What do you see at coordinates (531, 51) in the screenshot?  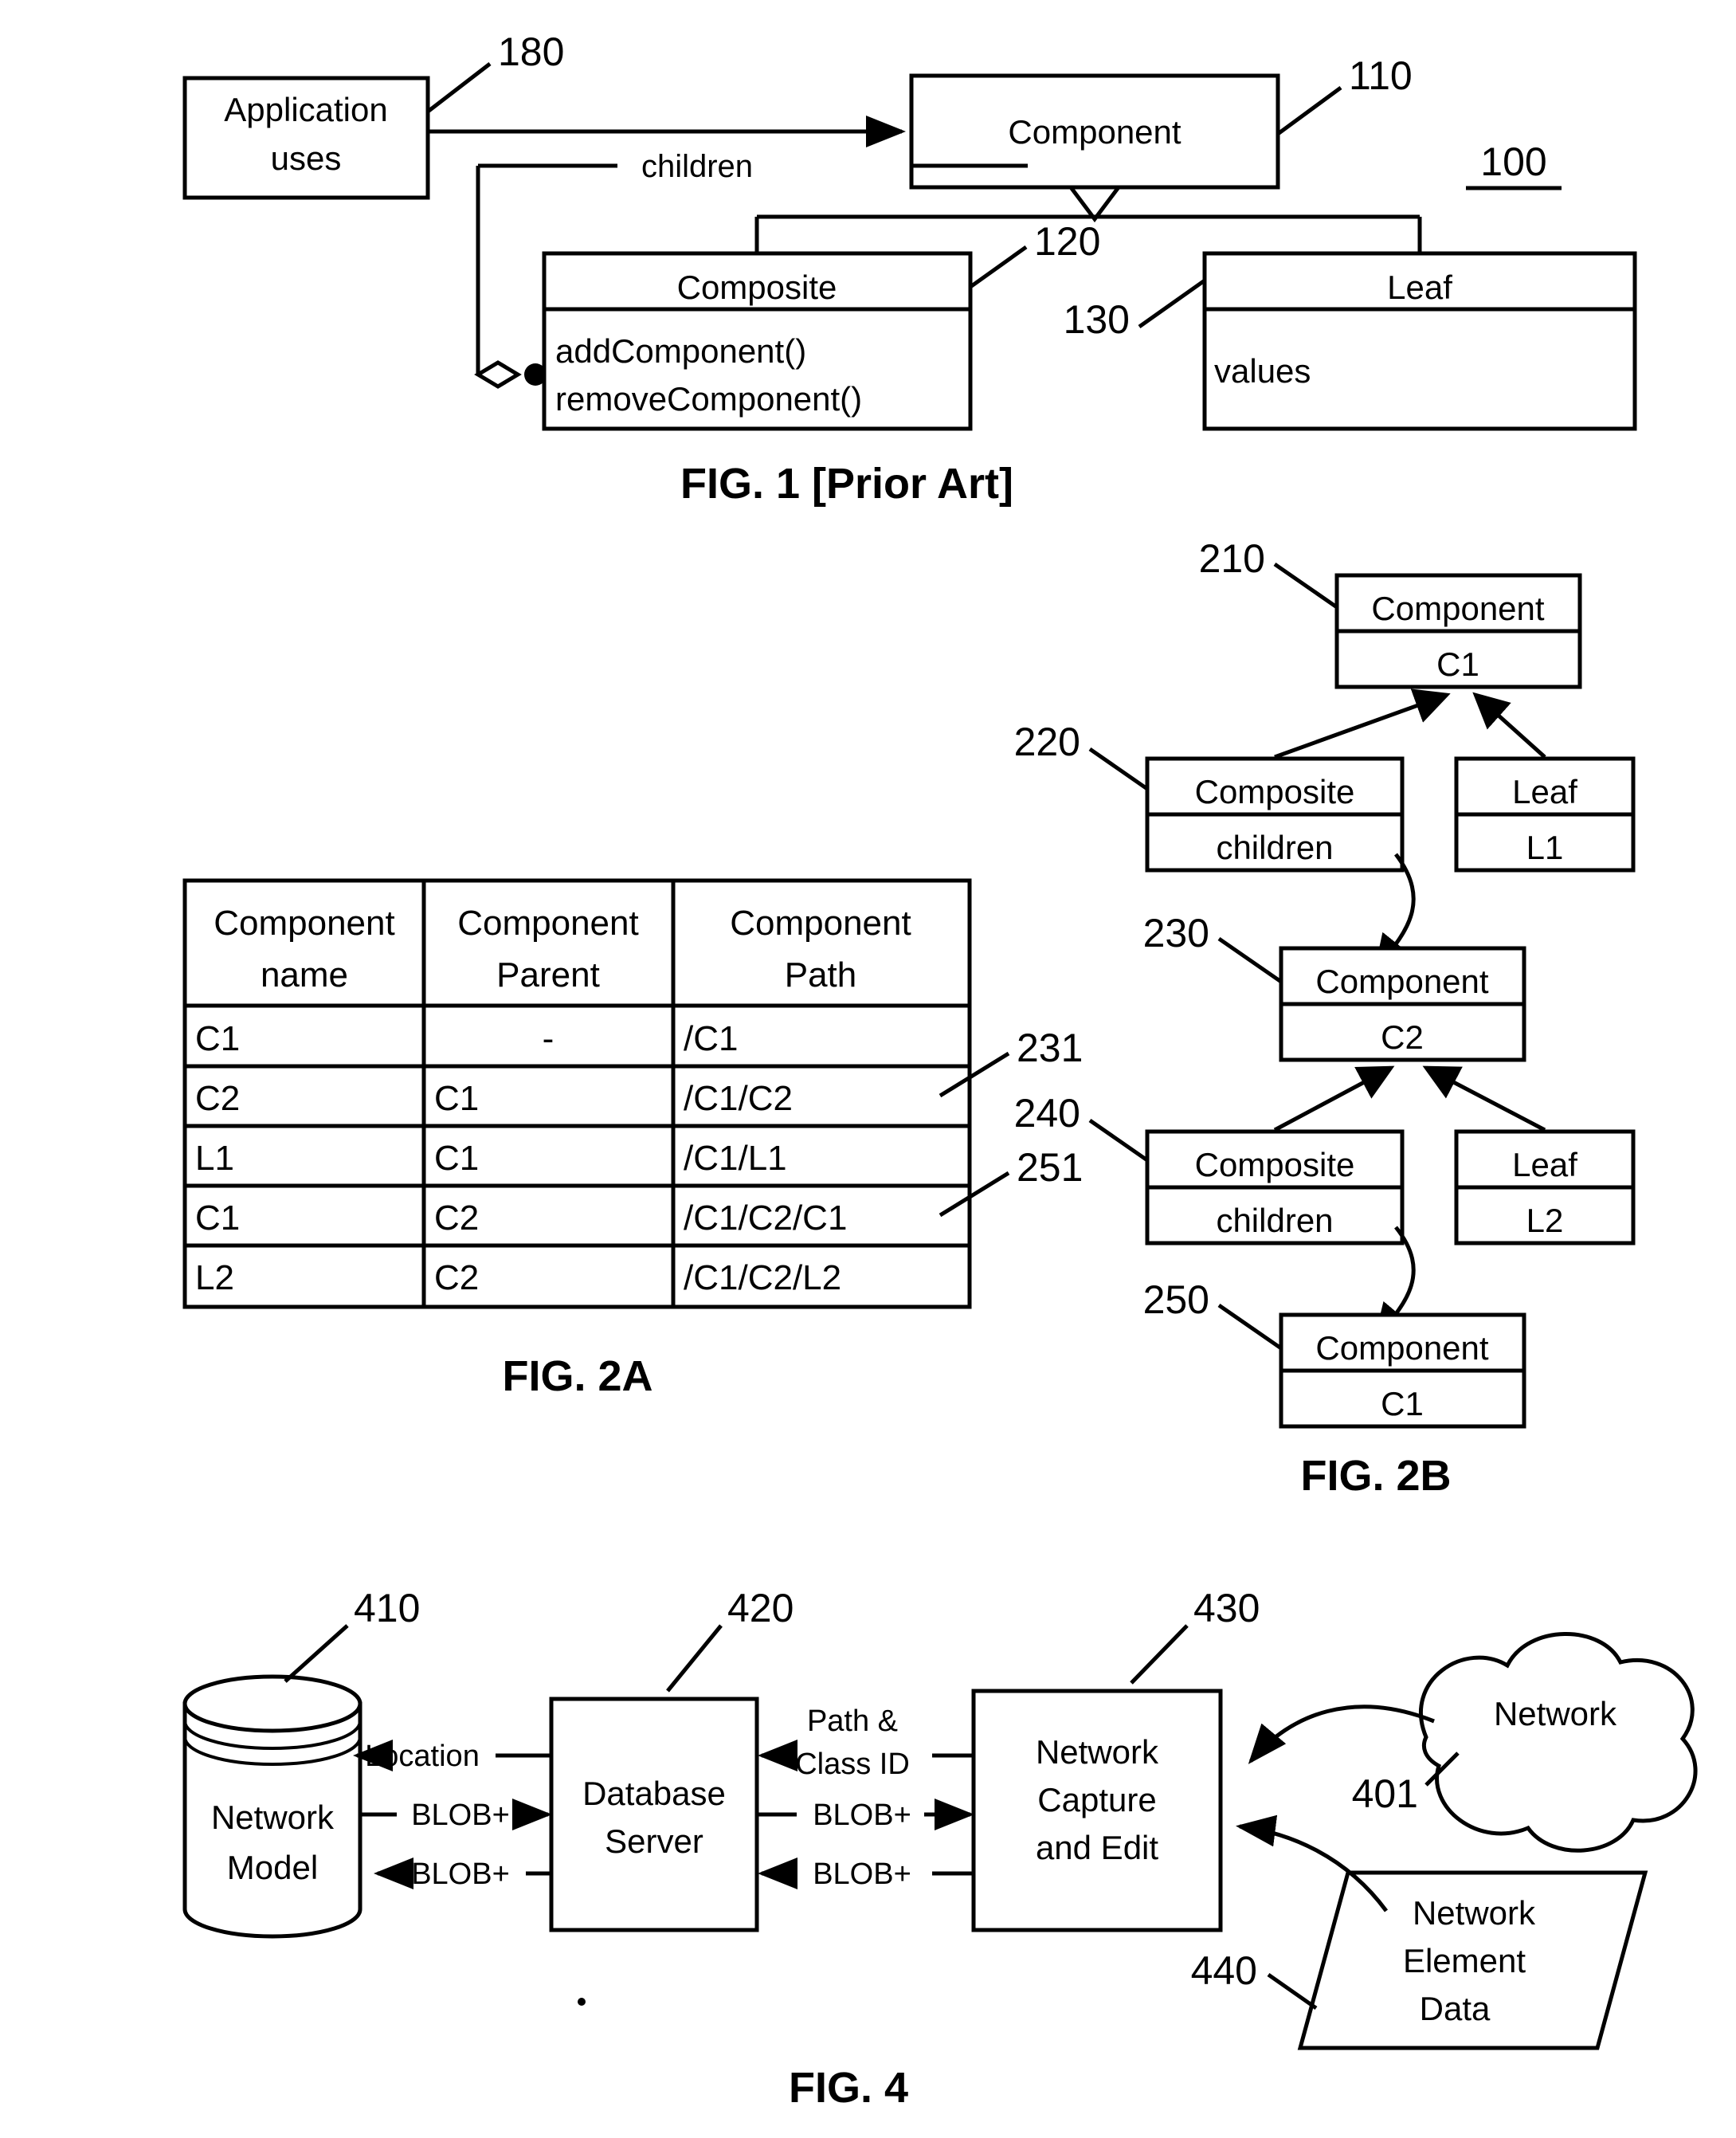 I see `fig1-ref-180: 180` at bounding box center [531, 51].